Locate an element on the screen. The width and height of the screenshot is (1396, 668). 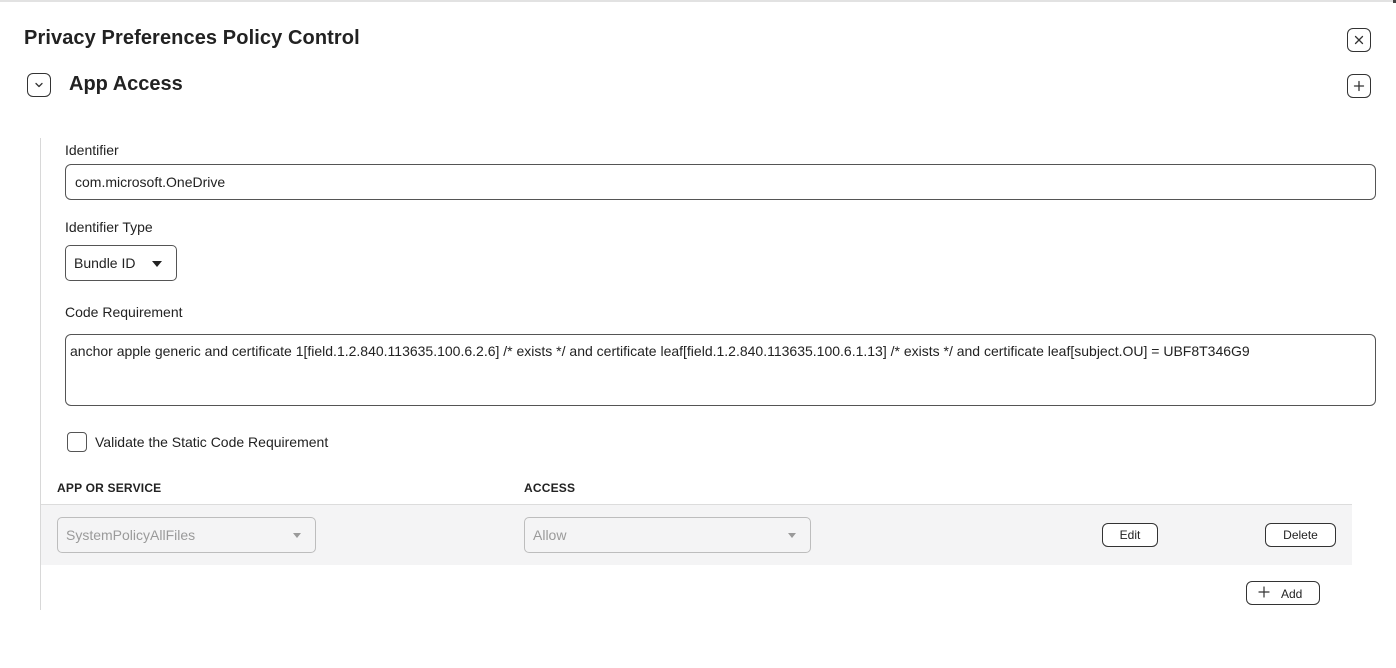
chevron-down-icon is located at coordinates (39, 85).